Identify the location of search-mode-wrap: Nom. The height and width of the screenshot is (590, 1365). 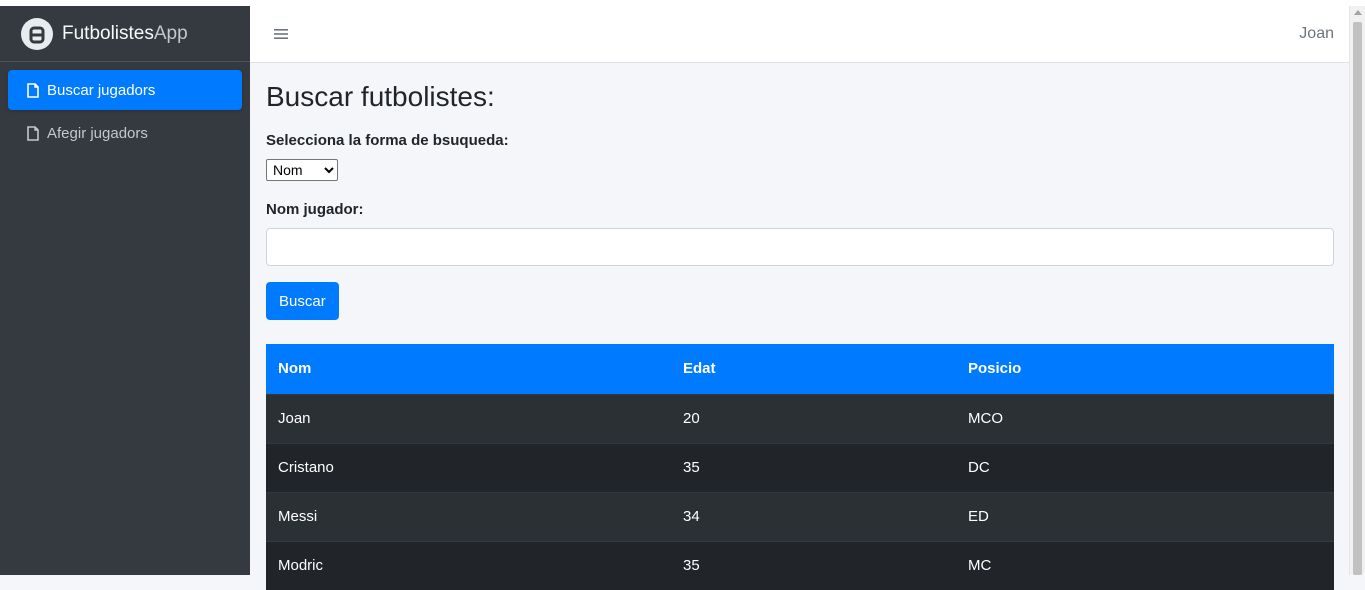
(800, 170).